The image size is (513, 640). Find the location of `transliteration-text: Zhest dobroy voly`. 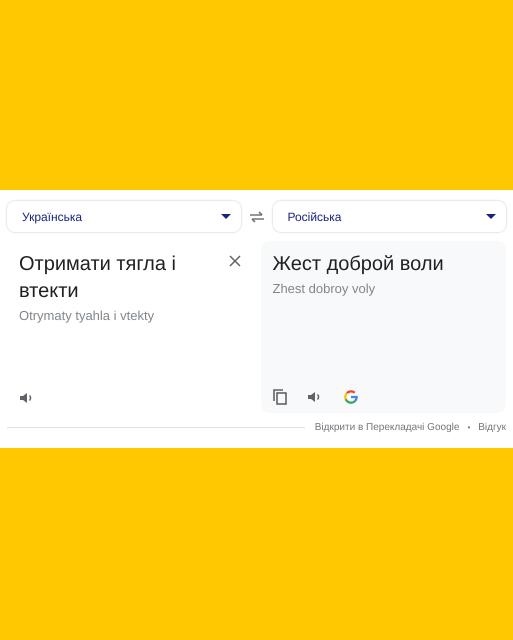

transliteration-text: Zhest dobroy voly is located at coordinates (324, 288).